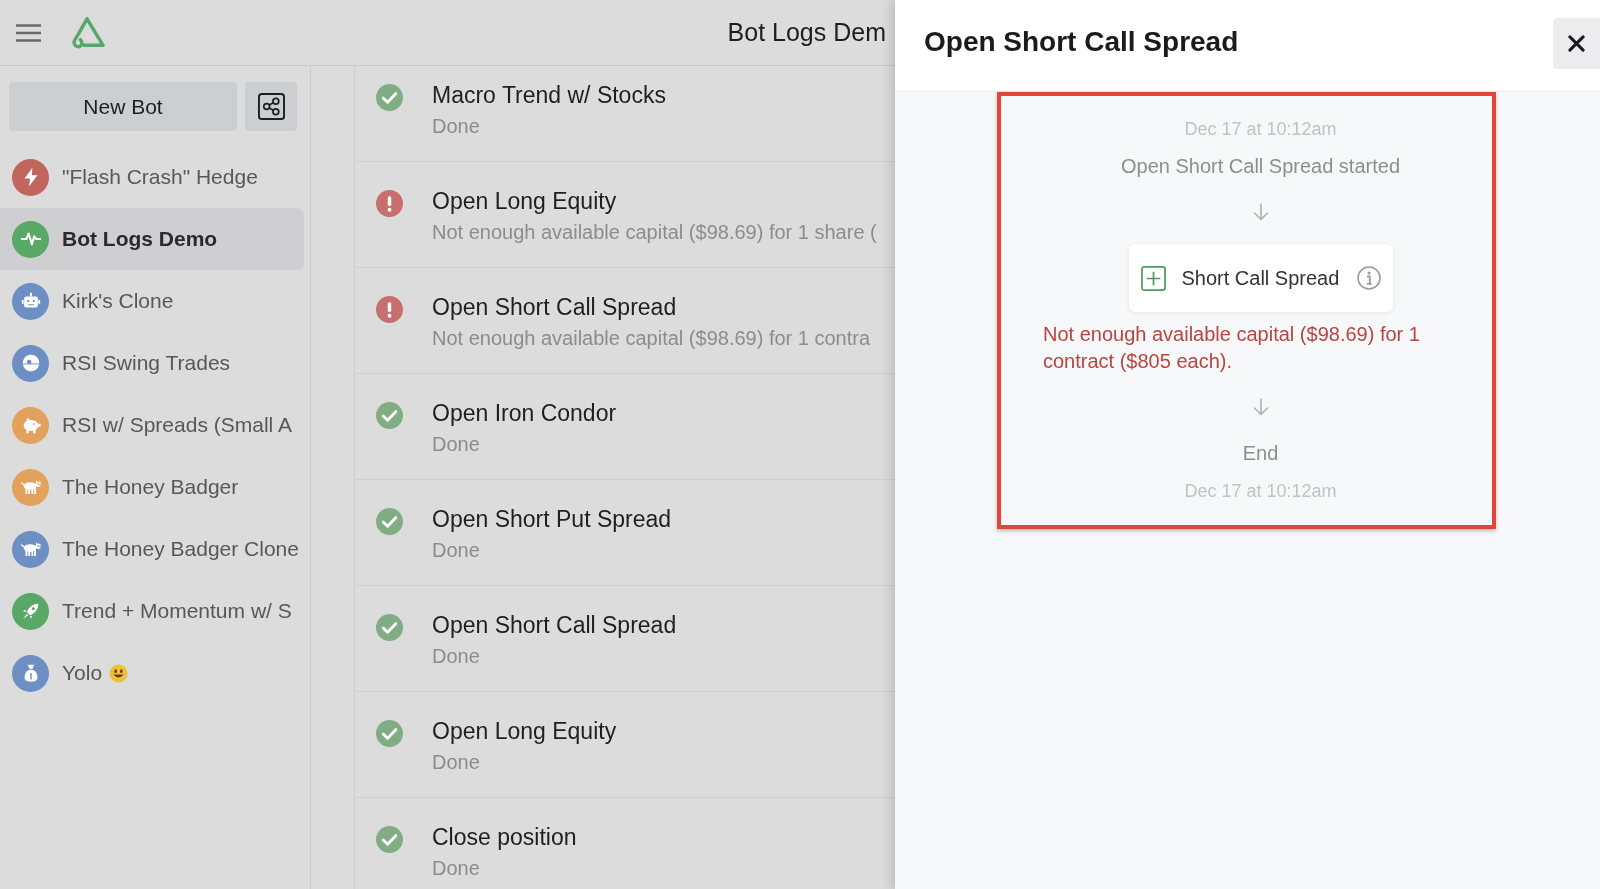 The height and width of the screenshot is (889, 1600). Describe the element at coordinates (549, 95) in the screenshot. I see `log-title: Macro Trend w/ Stocks` at that location.